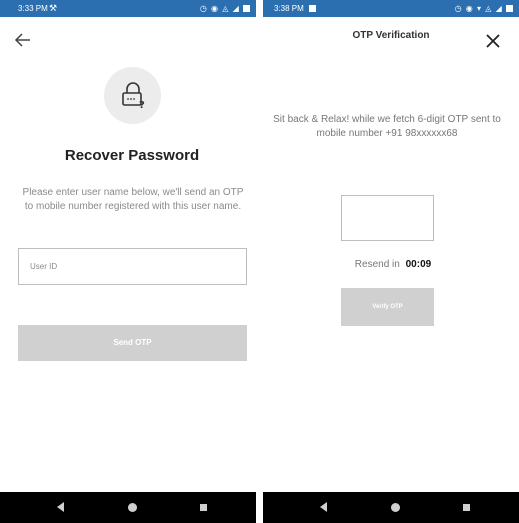  Describe the element at coordinates (132, 343) in the screenshot. I see `send-otp-button: Send OTP` at that location.